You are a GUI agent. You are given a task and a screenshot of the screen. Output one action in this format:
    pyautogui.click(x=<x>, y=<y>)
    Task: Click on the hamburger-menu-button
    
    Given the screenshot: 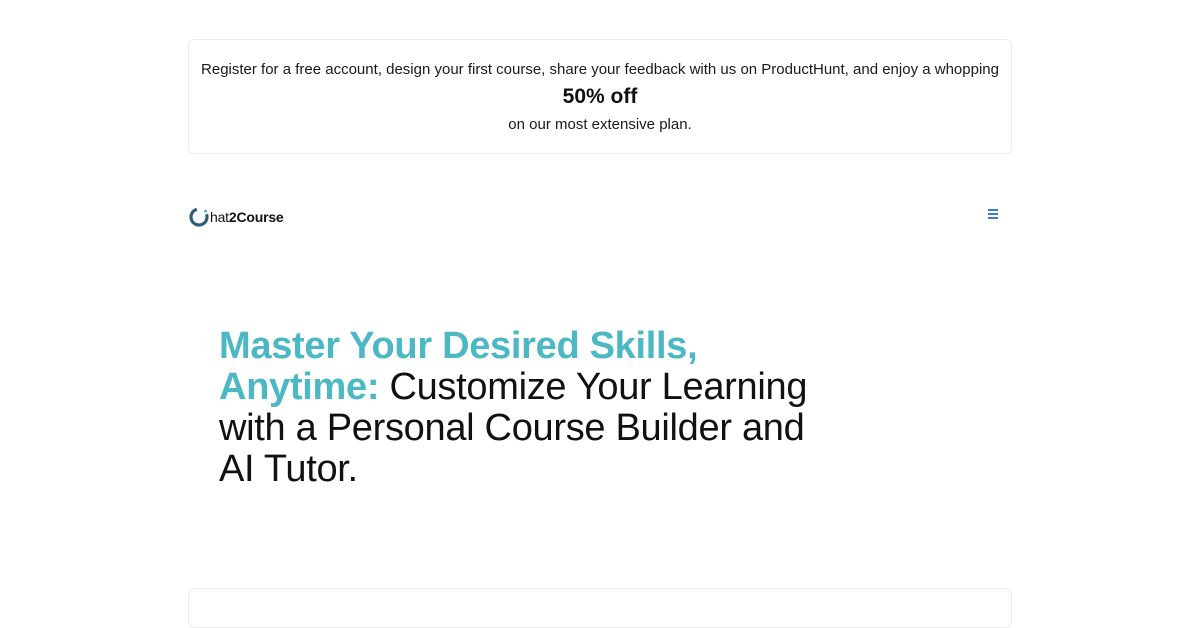 What is the action you would take?
    pyautogui.click(x=994, y=215)
    